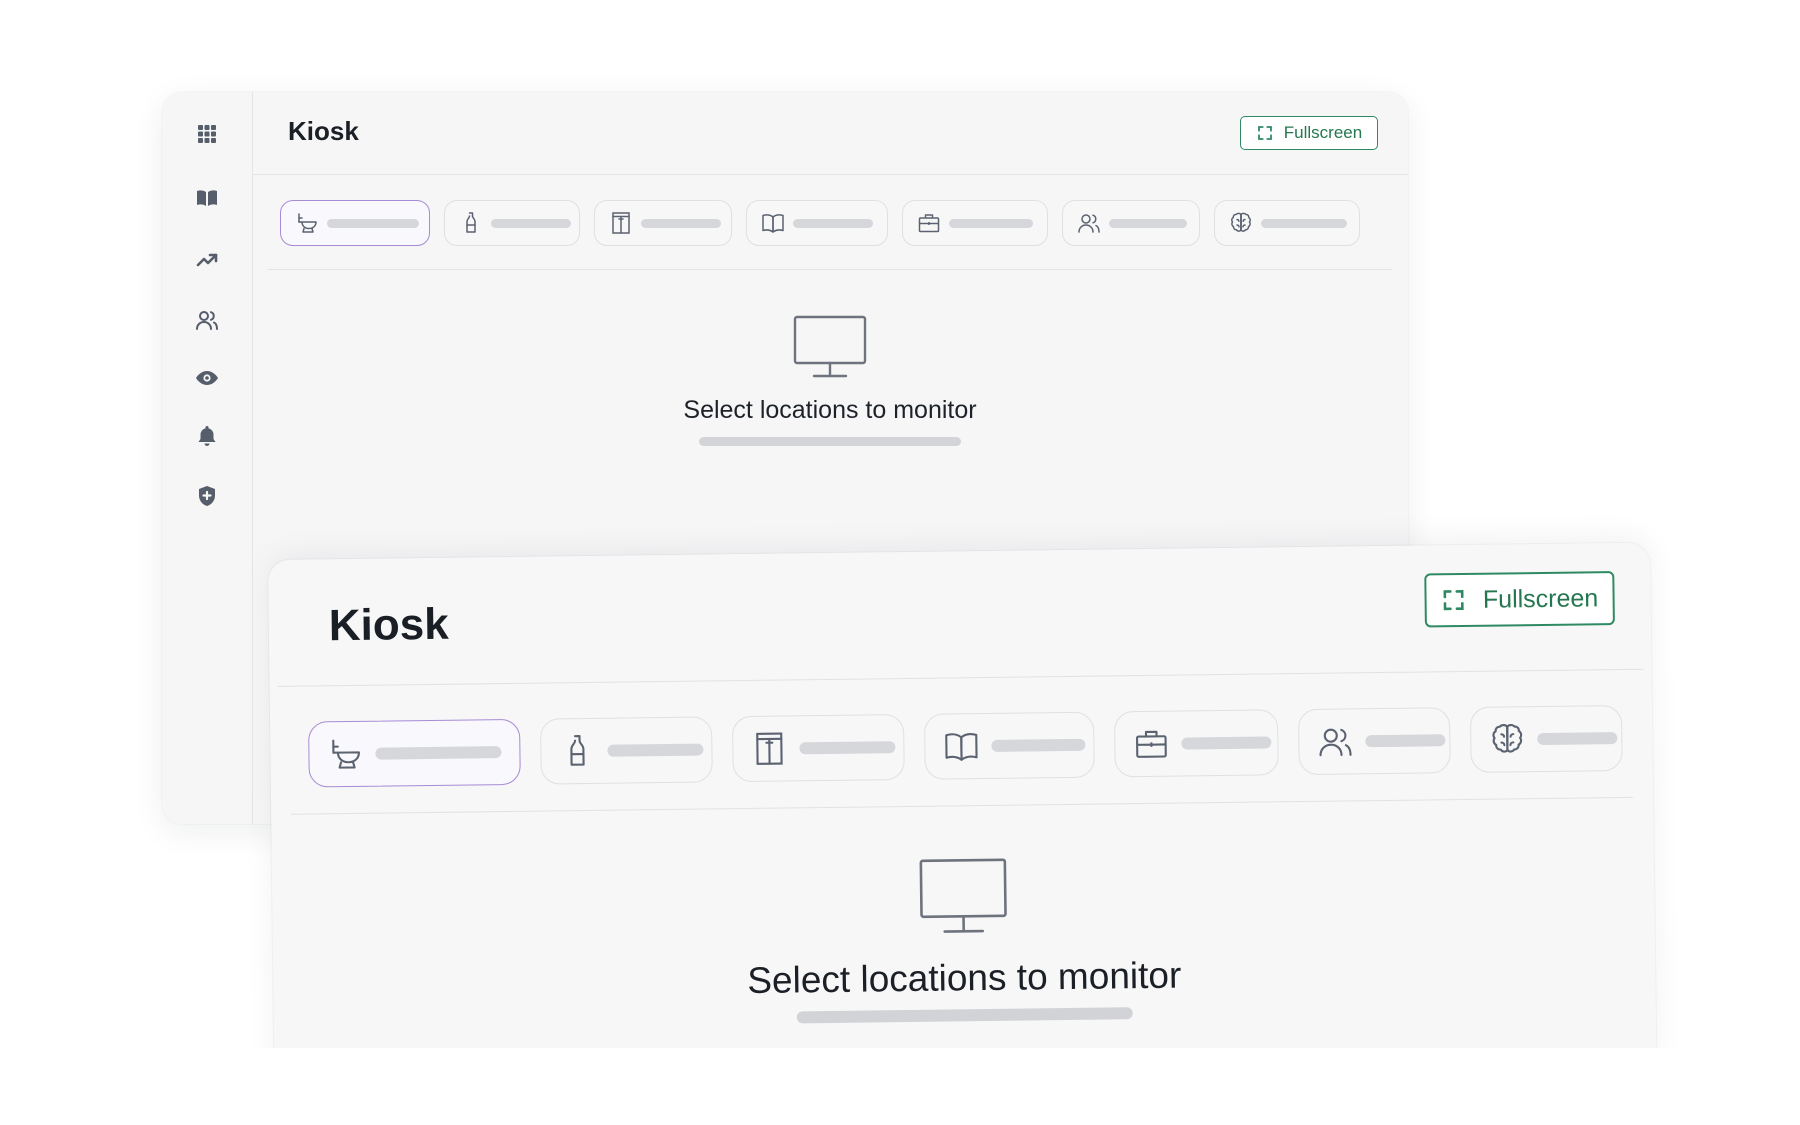 This screenshot has width=1800, height=1125. I want to click on eye-icon, so click(207, 378).